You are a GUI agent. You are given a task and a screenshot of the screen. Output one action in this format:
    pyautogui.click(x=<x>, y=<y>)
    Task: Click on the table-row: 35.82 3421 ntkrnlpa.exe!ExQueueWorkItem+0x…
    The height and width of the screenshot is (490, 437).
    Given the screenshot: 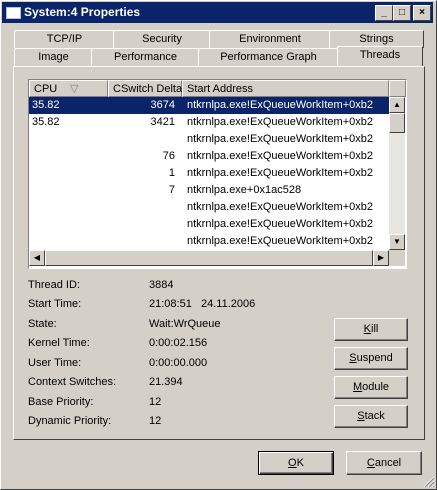 What is the action you would take?
    pyautogui.click(x=209, y=122)
    